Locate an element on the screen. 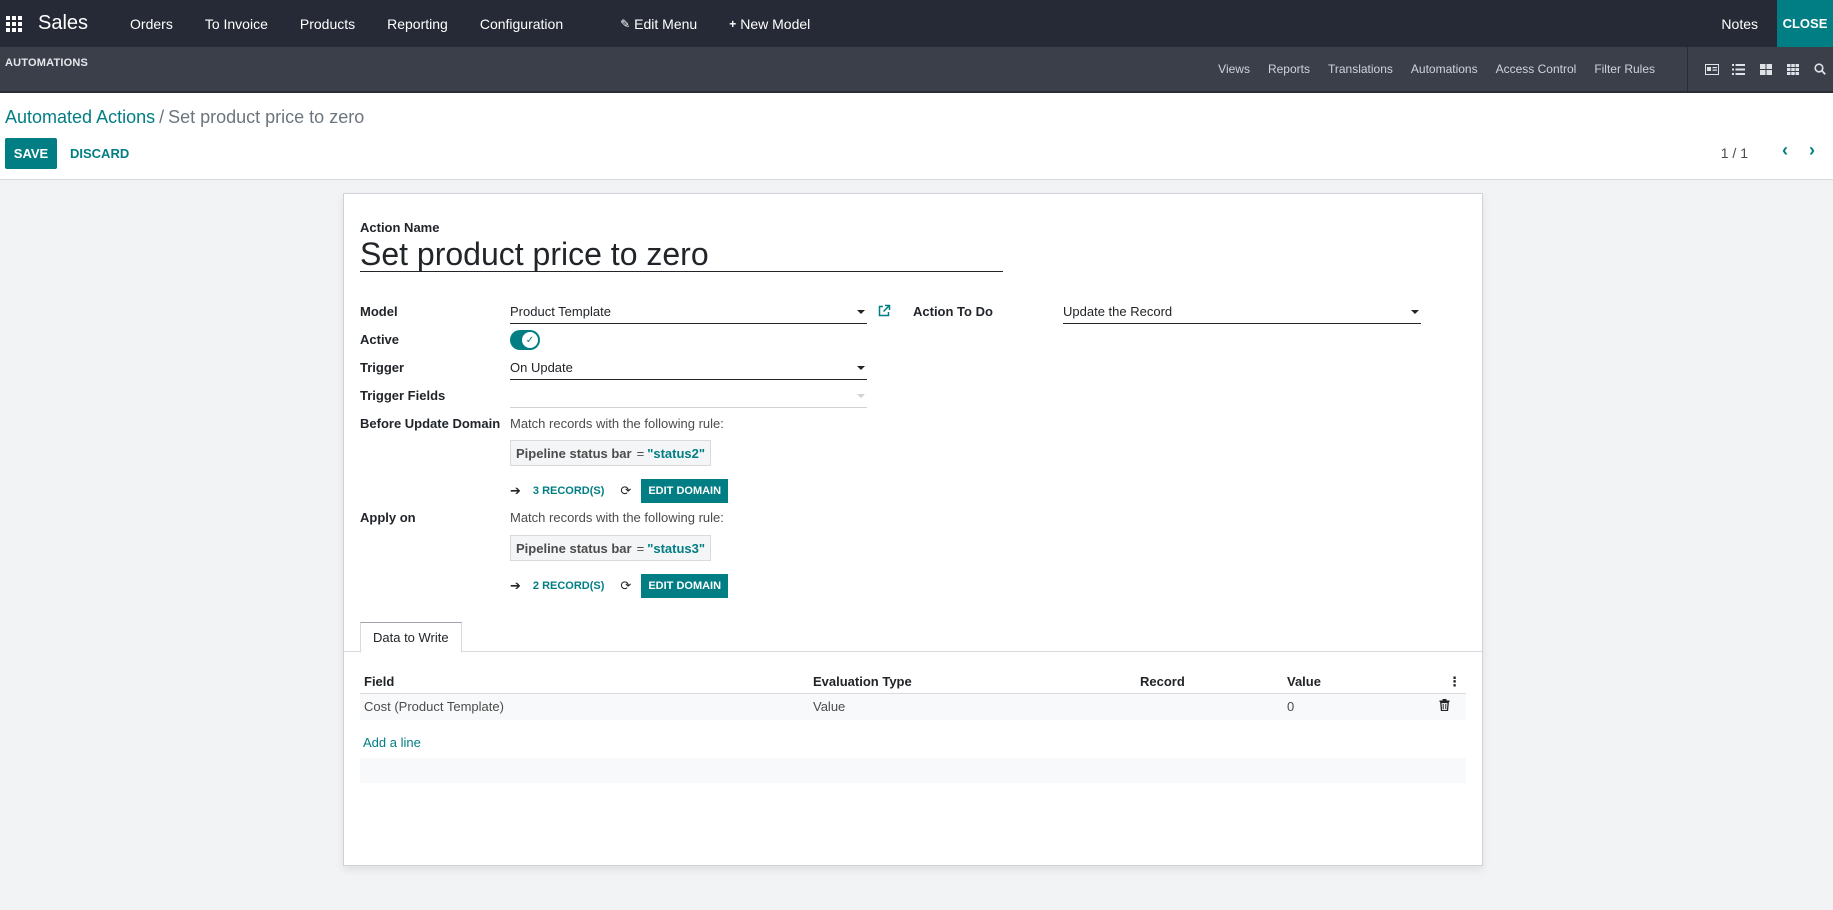 This screenshot has height=910, width=1833. action-to-do-value: Update the Record is located at coordinates (1118, 311).